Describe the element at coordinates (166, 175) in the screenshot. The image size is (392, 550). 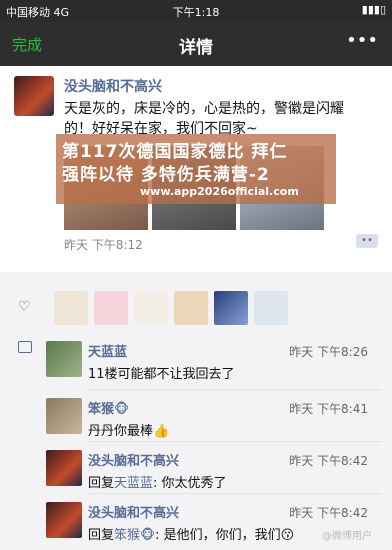
I see `watermark-line2: 强阵以待 多特伤兵满营-2` at that location.